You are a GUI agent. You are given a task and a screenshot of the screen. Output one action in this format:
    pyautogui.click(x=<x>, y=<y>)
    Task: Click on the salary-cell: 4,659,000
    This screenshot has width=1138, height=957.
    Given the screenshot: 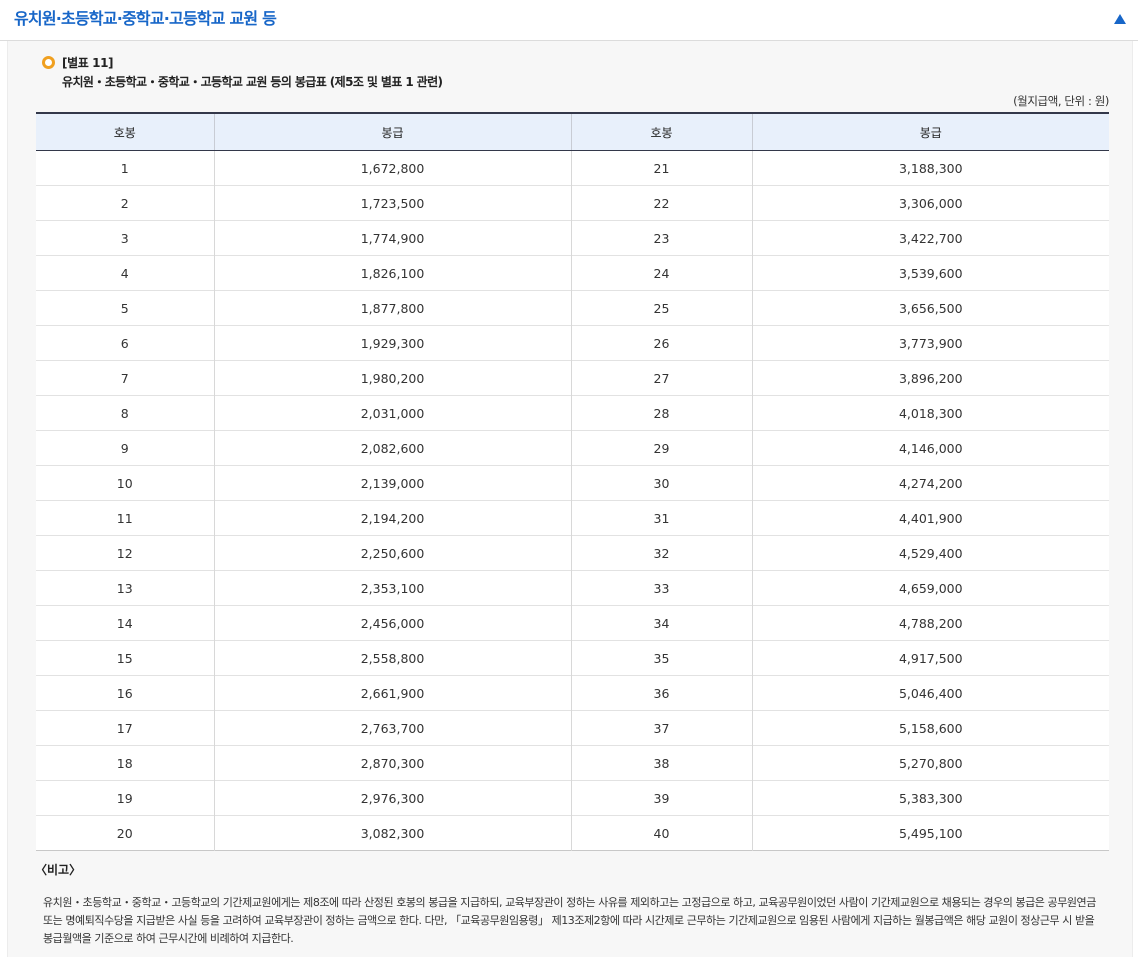 What is the action you would take?
    pyautogui.click(x=930, y=588)
    